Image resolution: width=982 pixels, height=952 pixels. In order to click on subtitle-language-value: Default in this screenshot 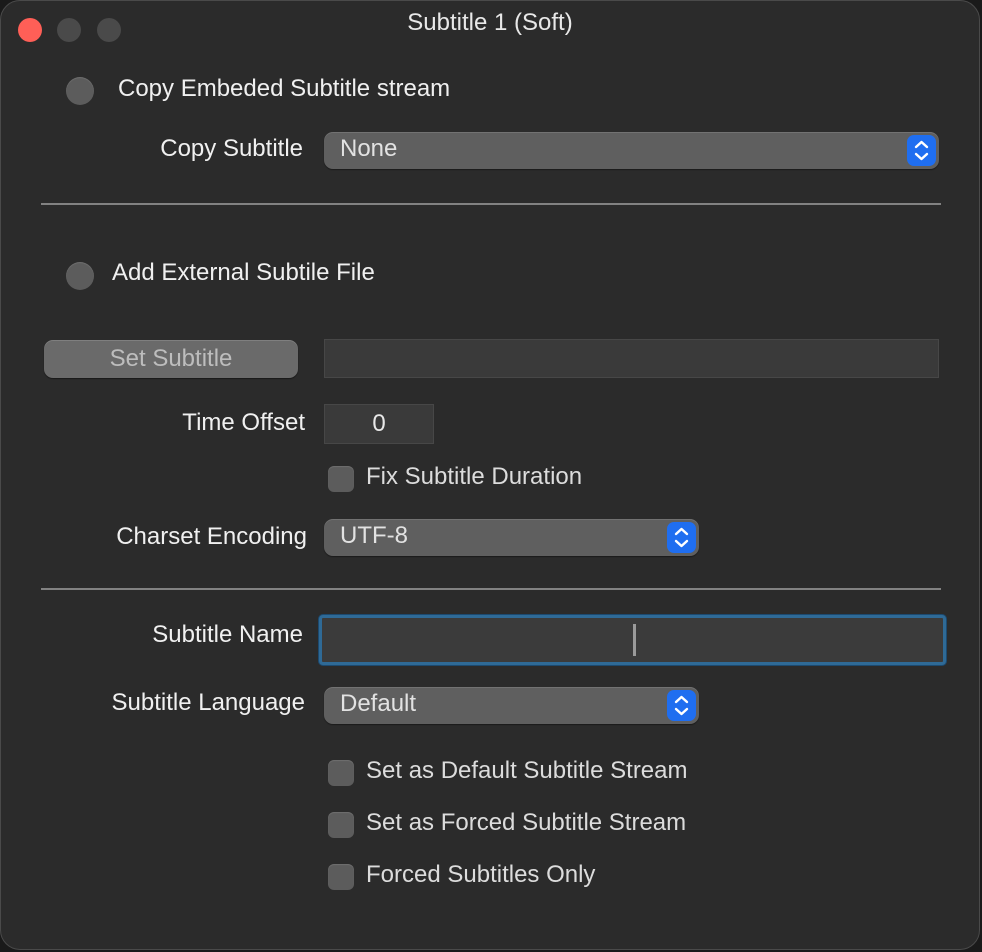, I will do `click(378, 703)`.